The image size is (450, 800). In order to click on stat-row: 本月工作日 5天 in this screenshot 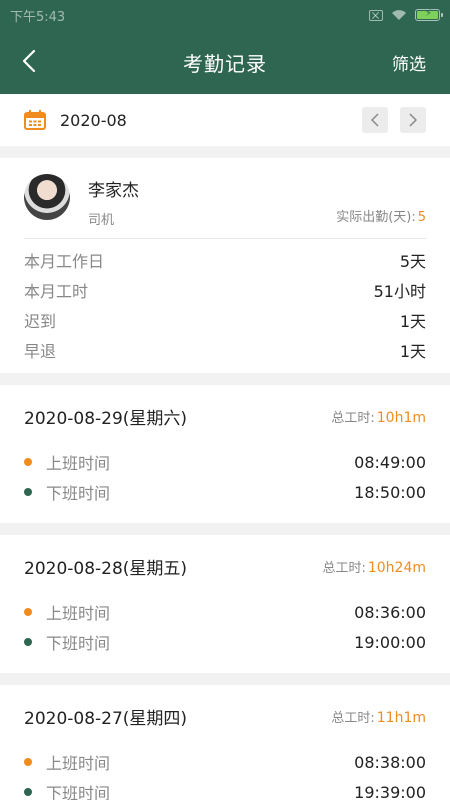, I will do `click(225, 260)`.